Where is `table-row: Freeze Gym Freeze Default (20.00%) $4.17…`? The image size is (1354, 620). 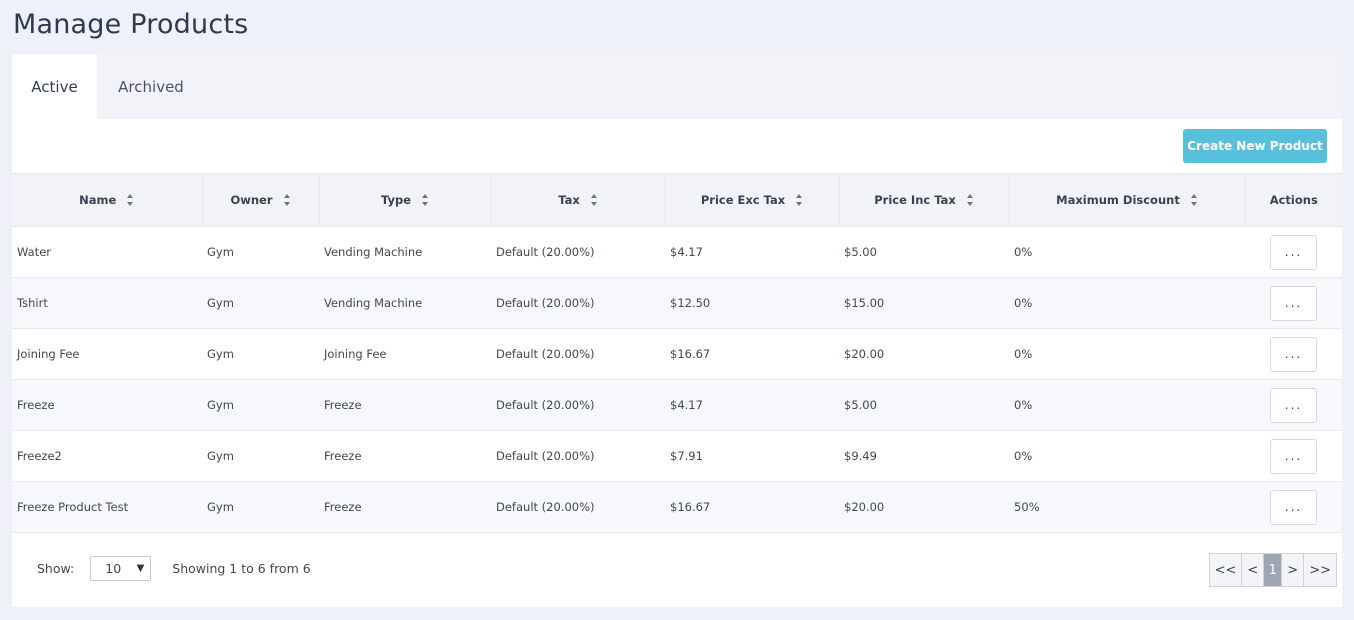 table-row: Freeze Gym Freeze Default (20.00%) $4.17… is located at coordinates (677, 405).